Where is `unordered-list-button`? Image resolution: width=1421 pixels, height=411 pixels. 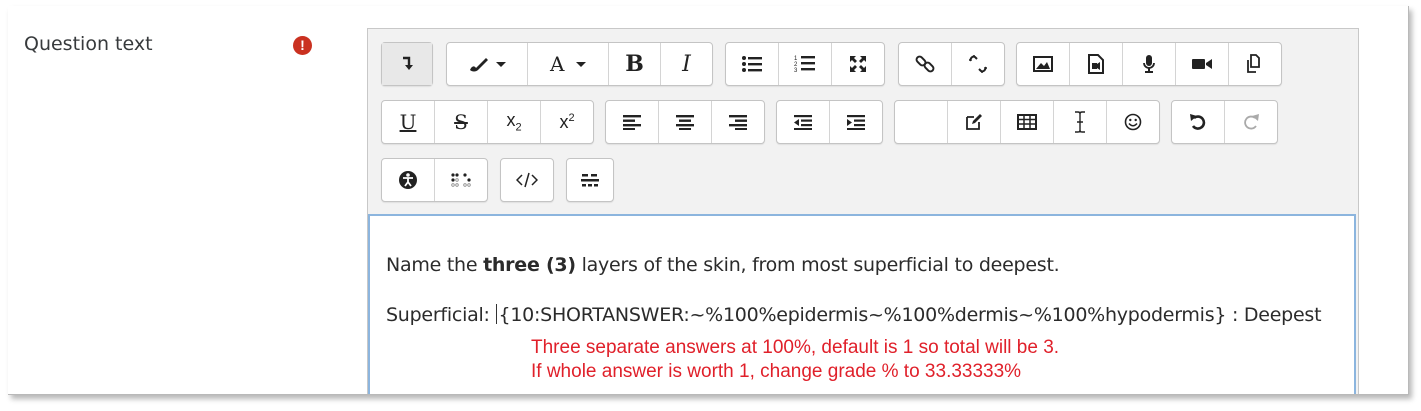
unordered-list-button is located at coordinates (752, 64).